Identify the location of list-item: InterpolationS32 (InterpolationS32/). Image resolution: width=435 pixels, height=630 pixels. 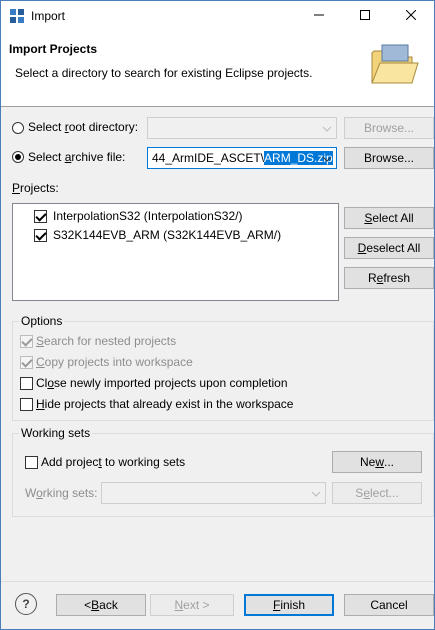
(184, 217).